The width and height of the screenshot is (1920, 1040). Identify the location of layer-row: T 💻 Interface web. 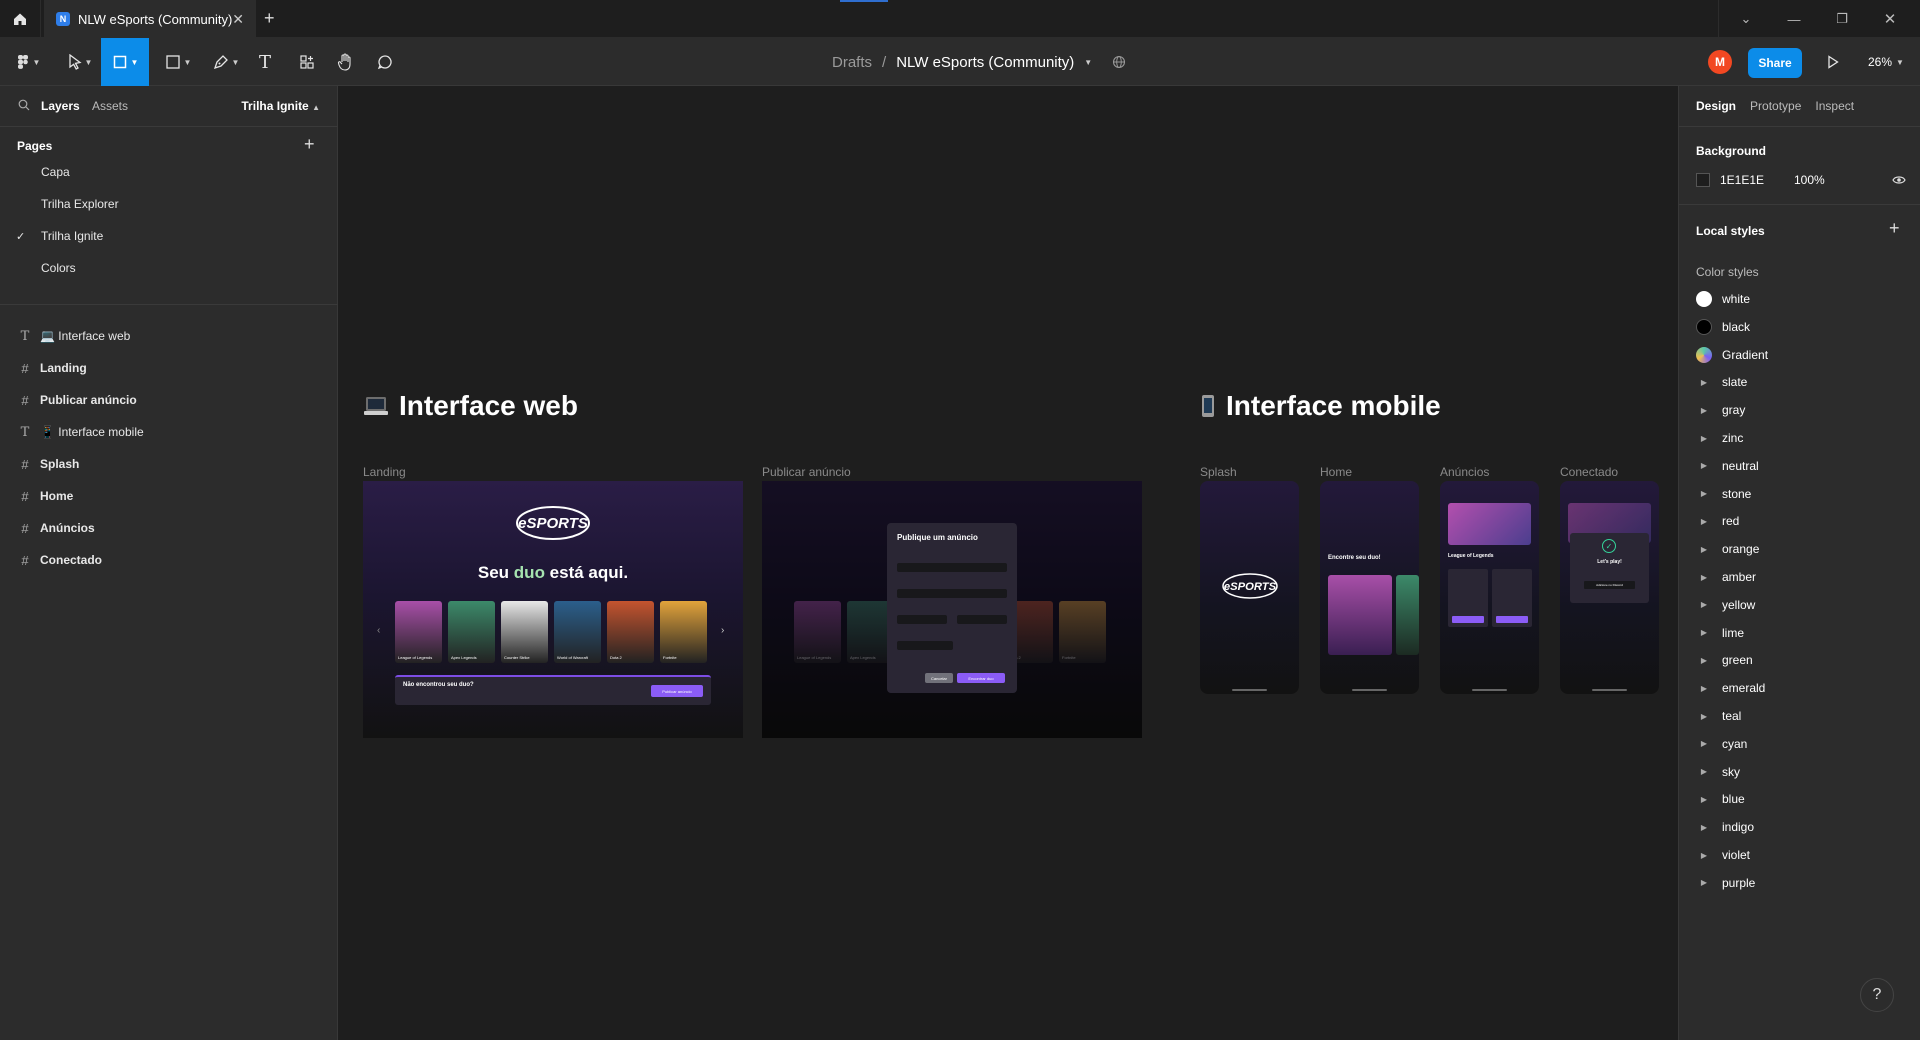
(169, 336).